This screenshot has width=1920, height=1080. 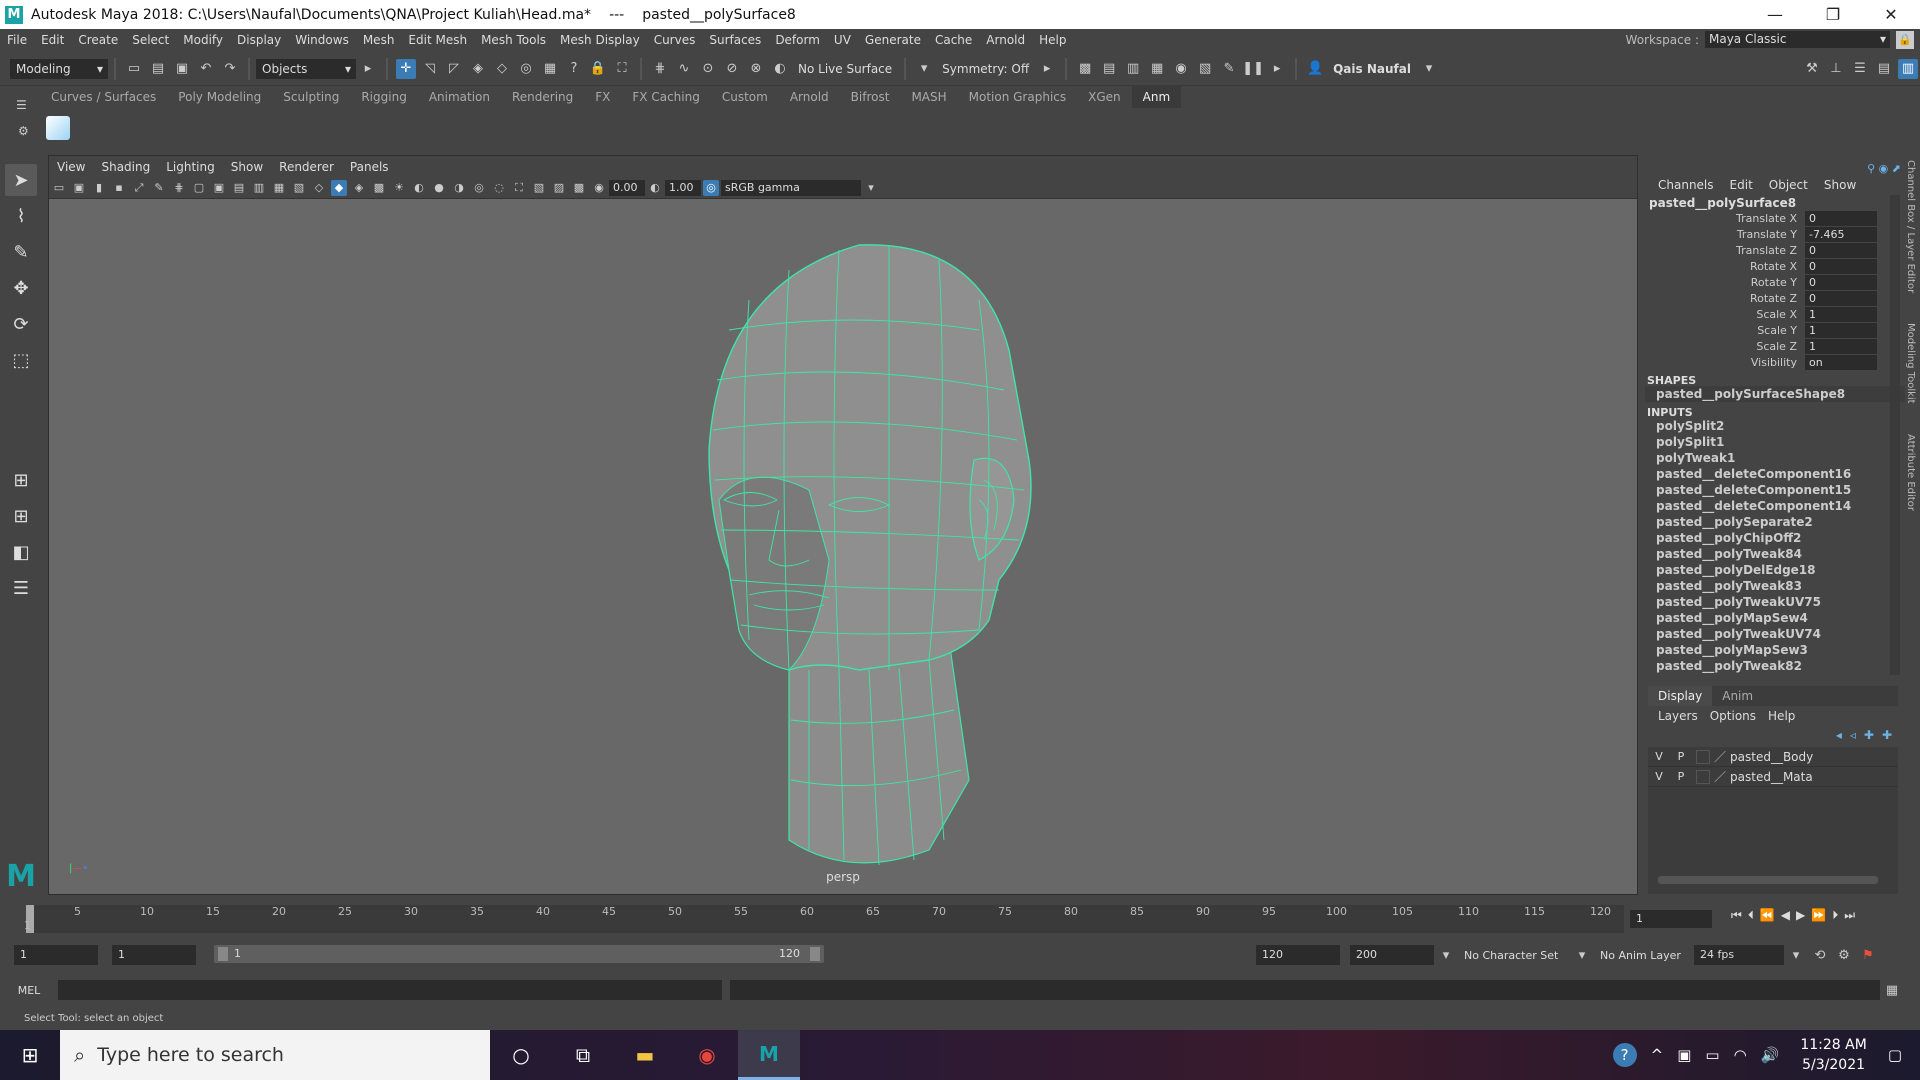 I want to click on bookmark-icon: ▮, so click(x=99, y=188).